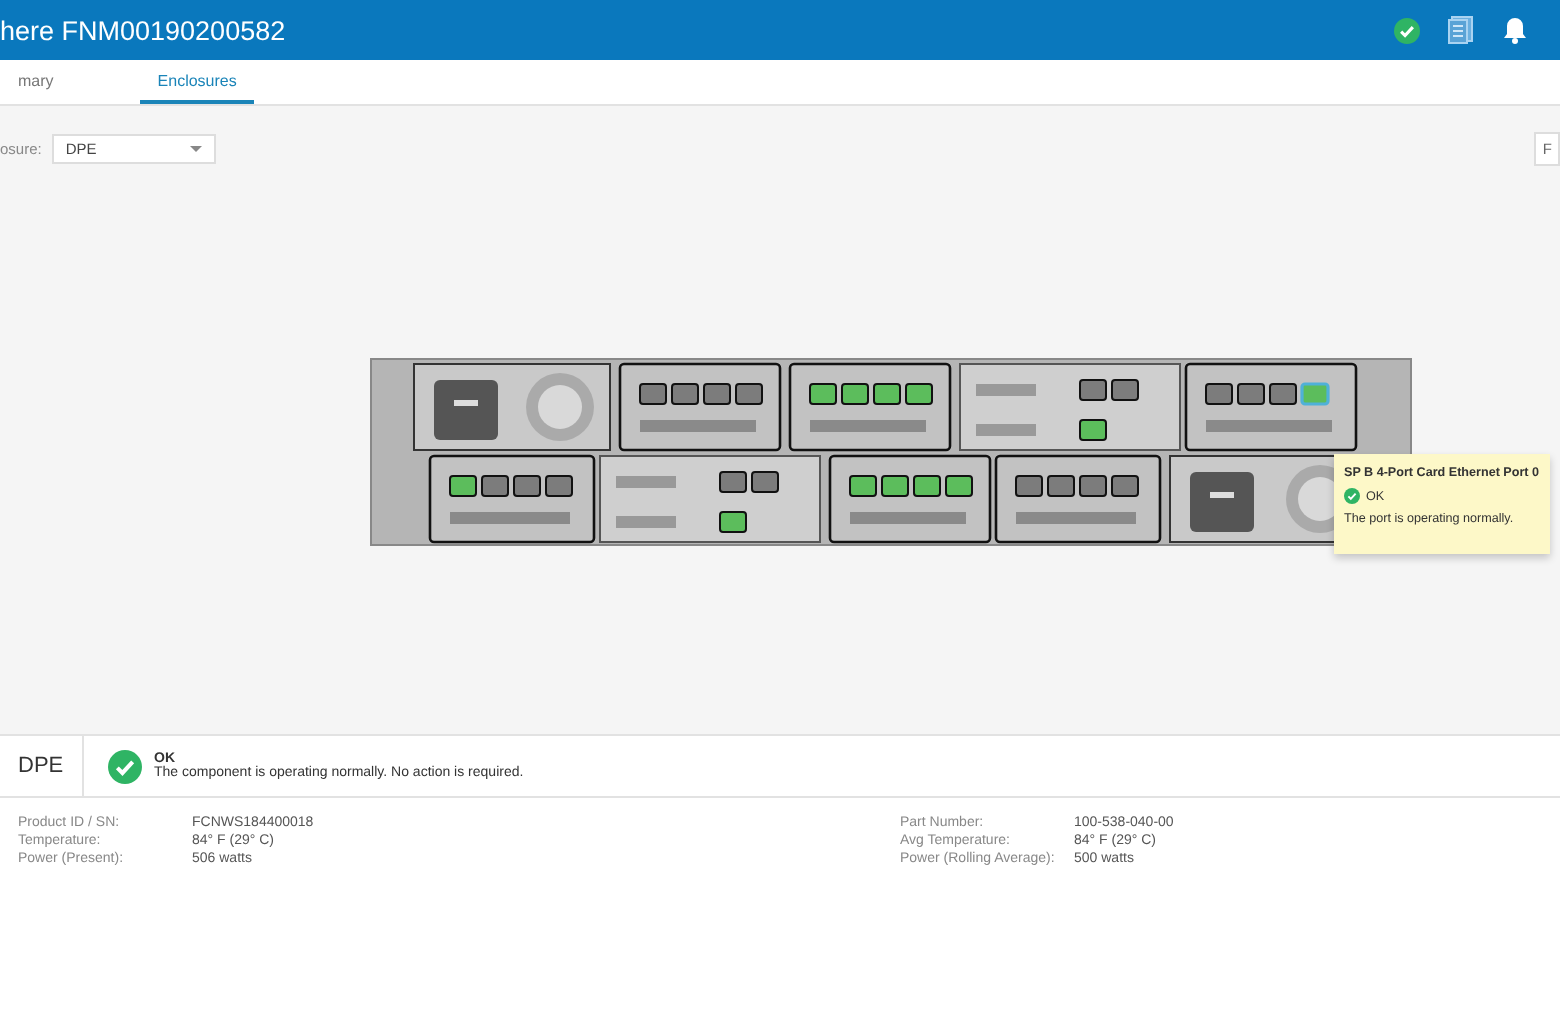 The image size is (1560, 1032). I want to click on caret-icon, so click(195, 149).